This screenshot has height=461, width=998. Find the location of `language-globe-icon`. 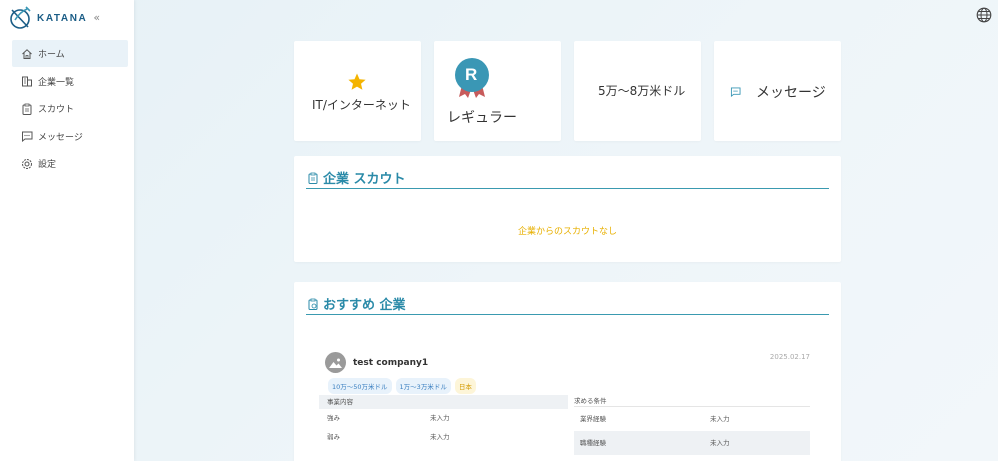

language-globe-icon is located at coordinates (984, 15).